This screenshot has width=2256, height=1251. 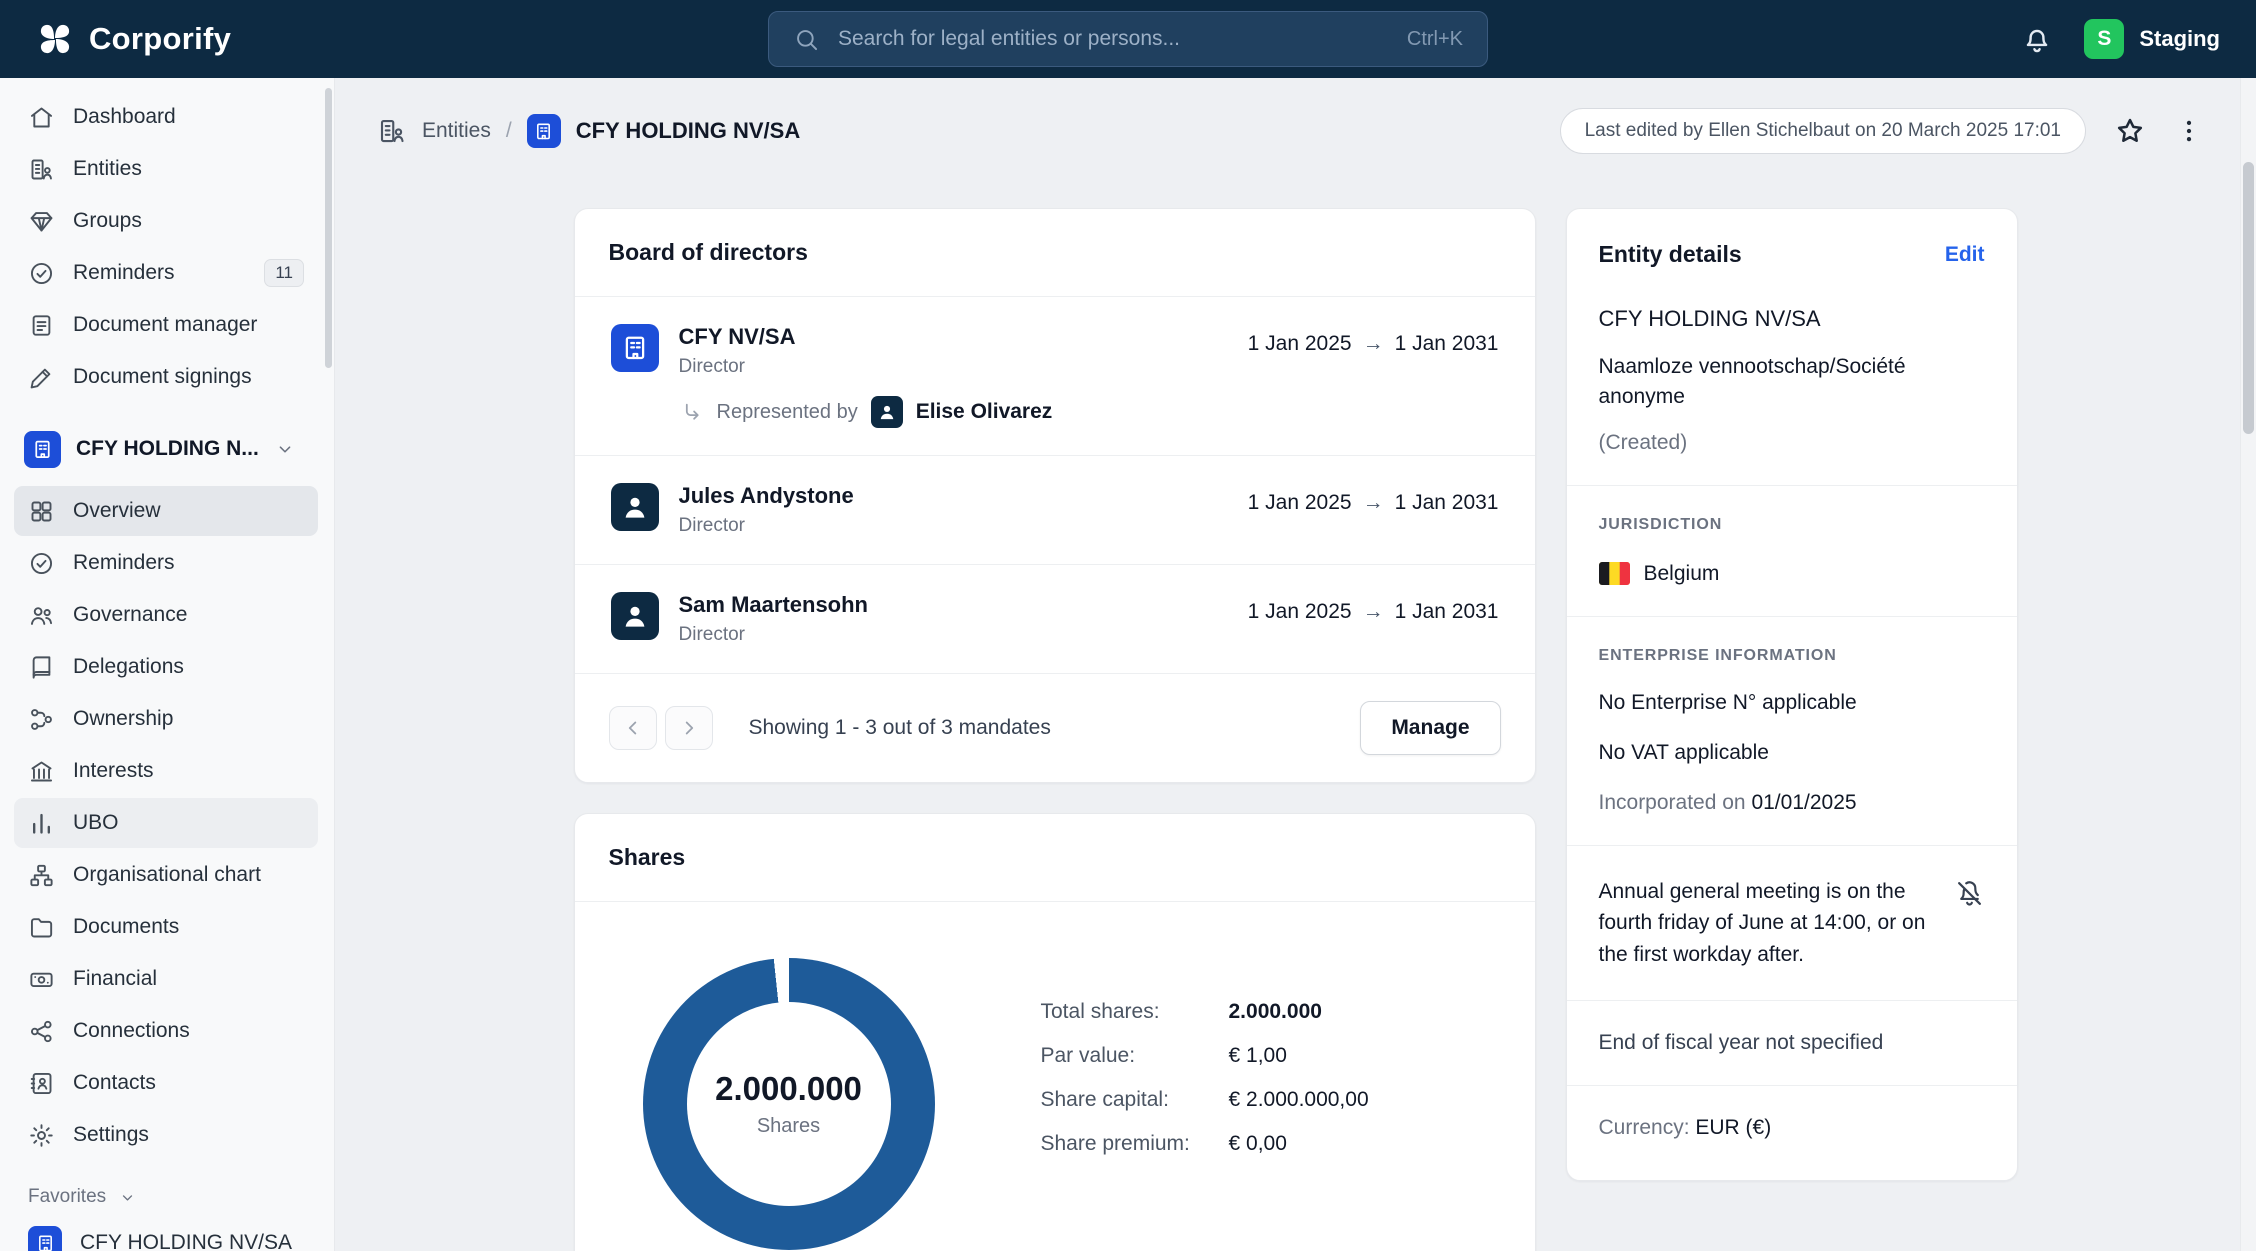 What do you see at coordinates (166, 1031) in the screenshot?
I see `sidebar-item-connections: Connections` at bounding box center [166, 1031].